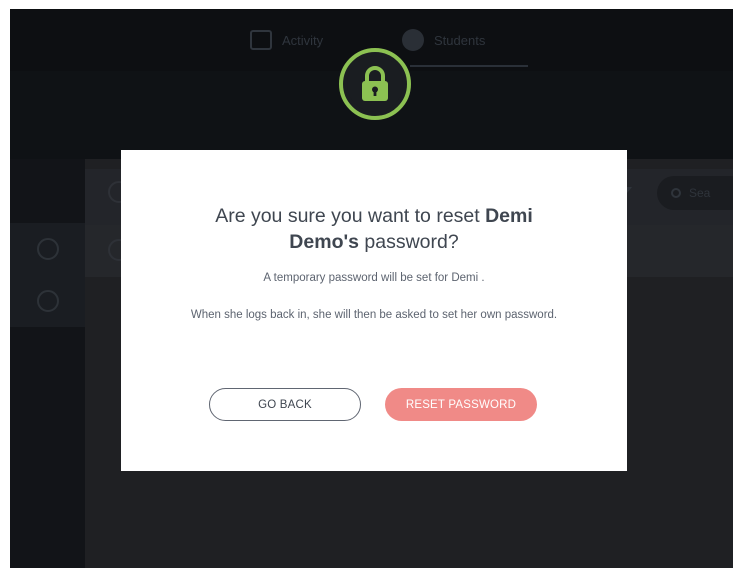 The height and width of the screenshot is (578, 743). I want to click on tab-activity: Activity, so click(286, 40).